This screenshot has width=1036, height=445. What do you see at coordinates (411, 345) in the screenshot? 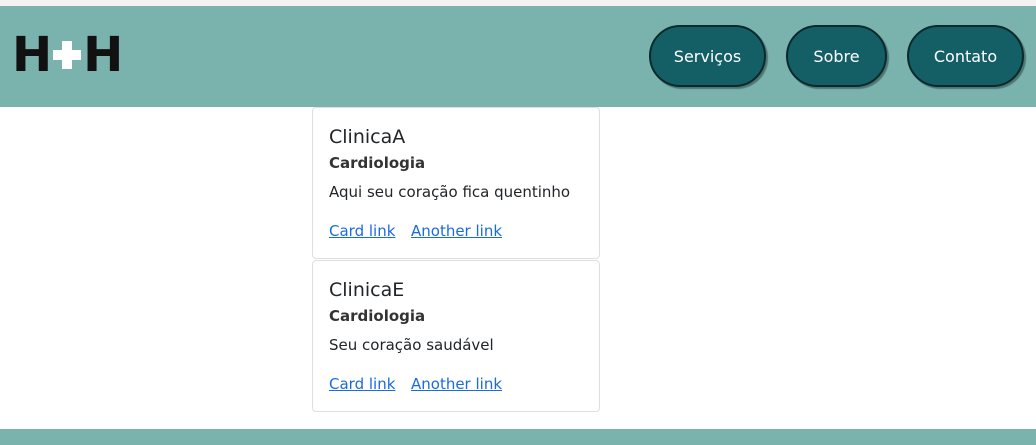
I see `card-text: Seu coração saudável` at bounding box center [411, 345].